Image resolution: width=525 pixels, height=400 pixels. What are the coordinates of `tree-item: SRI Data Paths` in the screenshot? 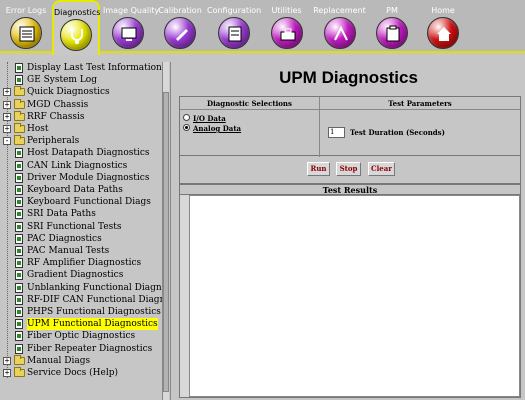 It's located at (81, 214).